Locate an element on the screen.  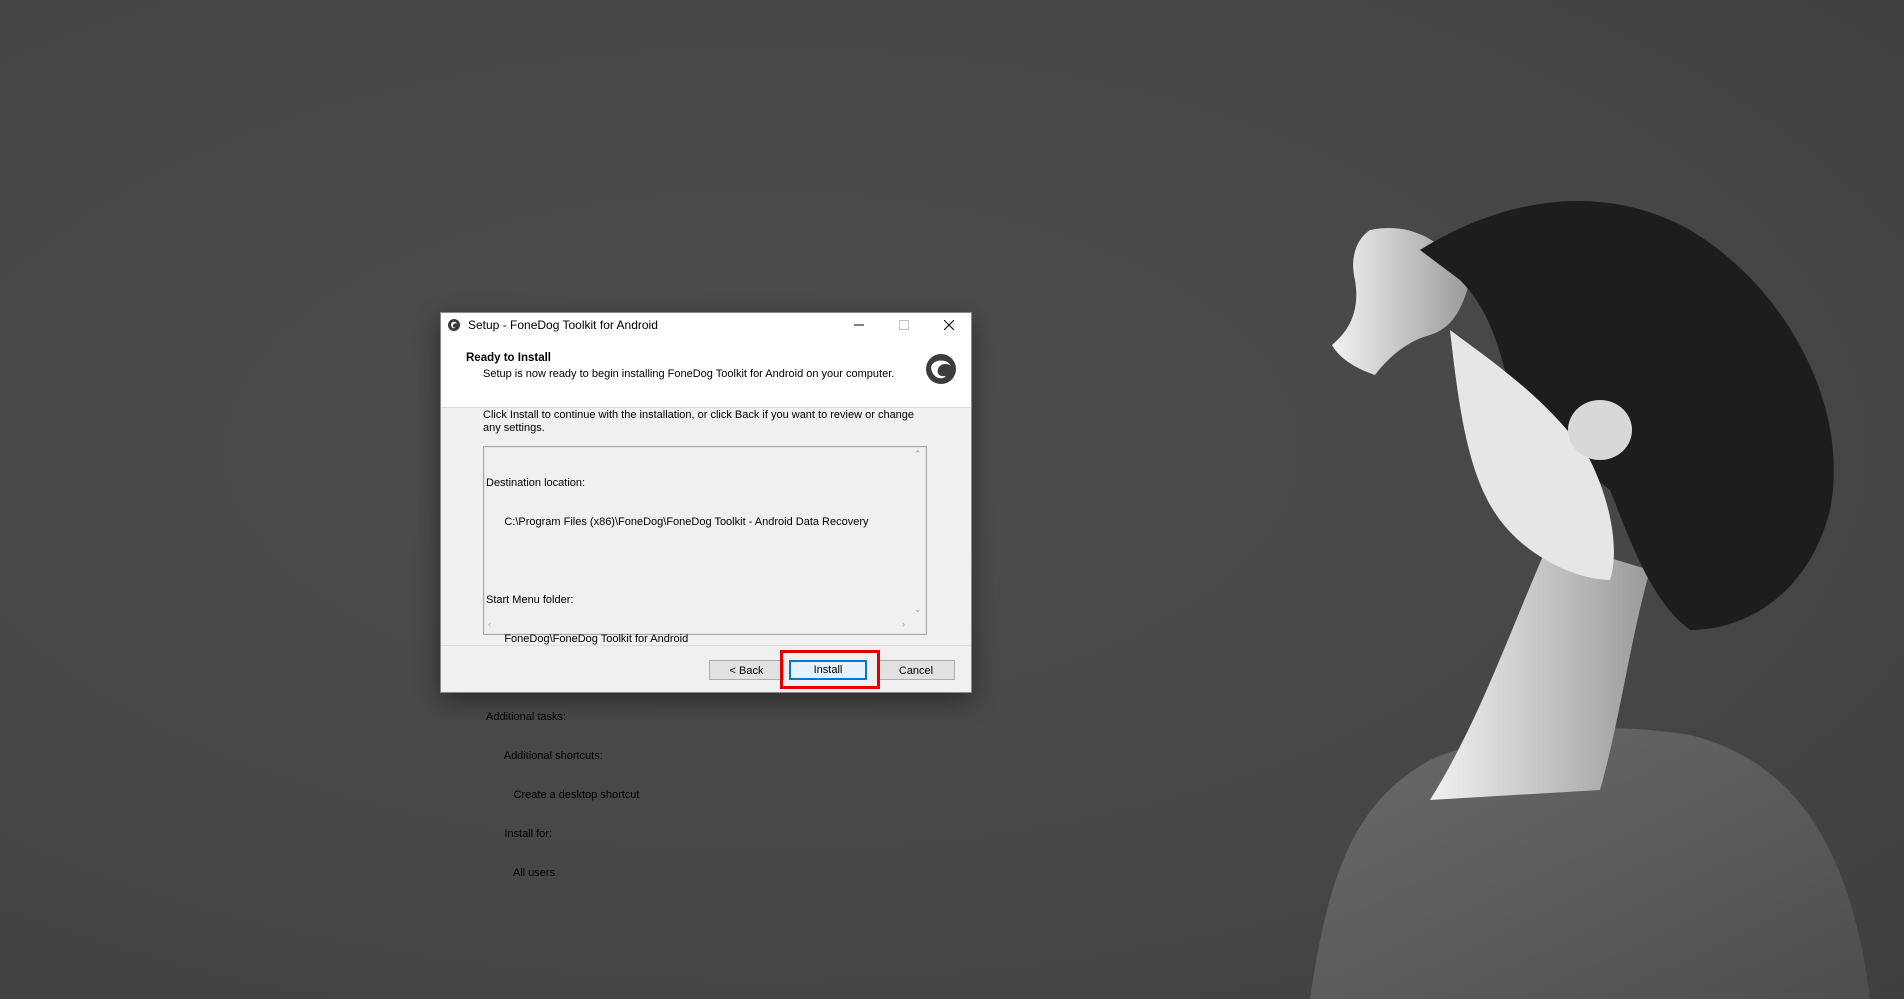
memo-line: Create a desktop shortcut is located at coordinates (563, 795).